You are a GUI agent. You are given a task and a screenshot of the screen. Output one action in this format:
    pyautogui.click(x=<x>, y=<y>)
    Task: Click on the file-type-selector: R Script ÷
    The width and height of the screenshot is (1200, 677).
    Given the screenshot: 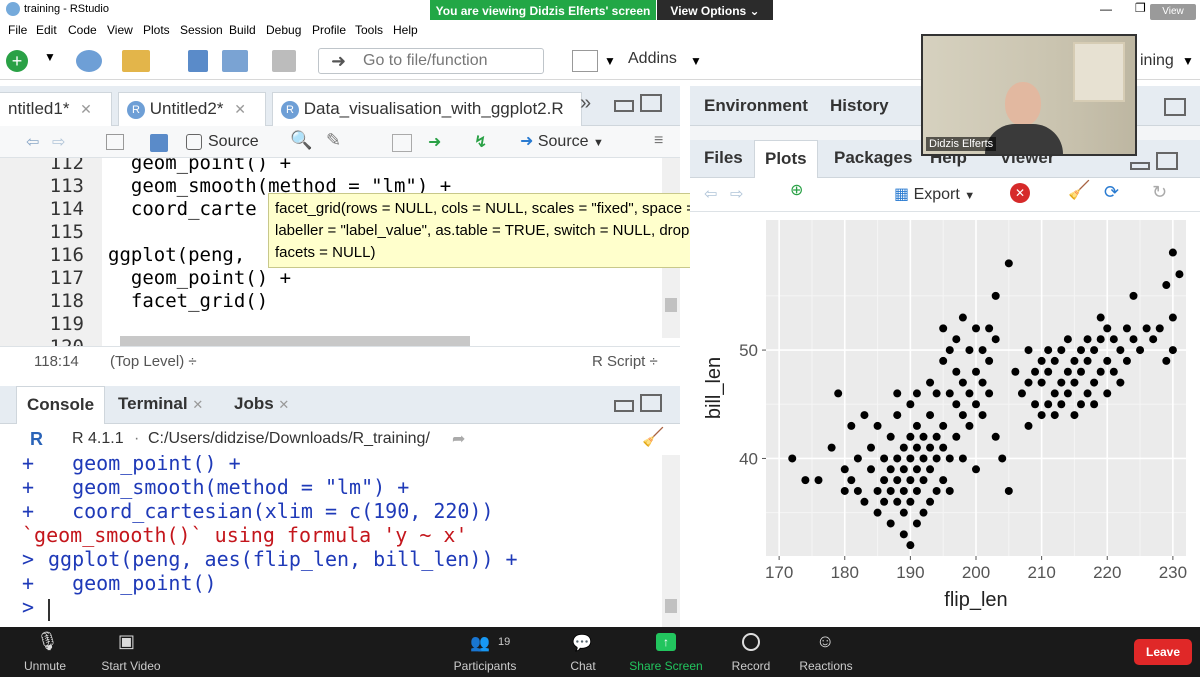 What is the action you would take?
    pyautogui.click(x=625, y=361)
    